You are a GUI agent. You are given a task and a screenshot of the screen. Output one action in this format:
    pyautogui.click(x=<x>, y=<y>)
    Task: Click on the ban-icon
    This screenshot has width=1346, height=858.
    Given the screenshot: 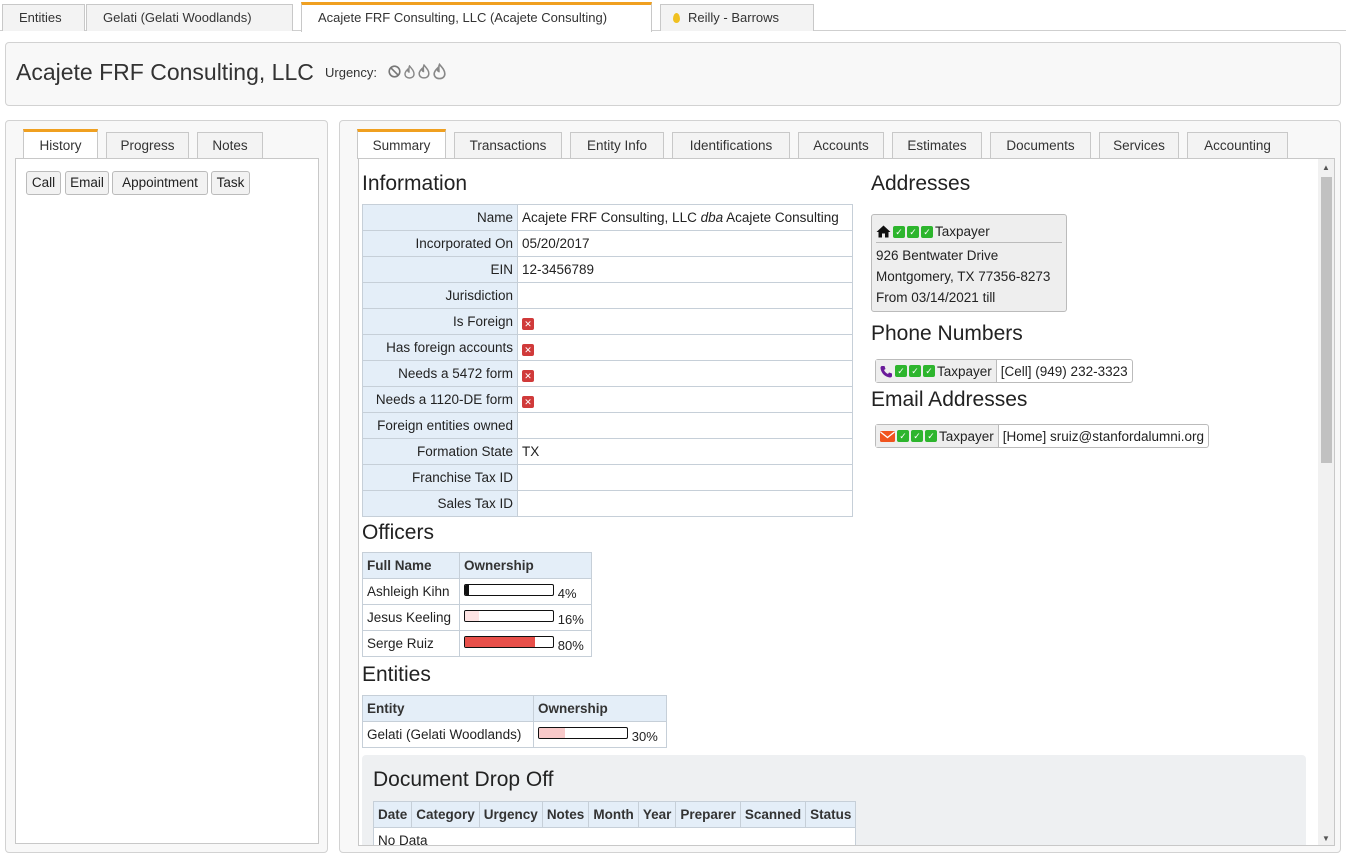 What is the action you would take?
    pyautogui.click(x=394, y=71)
    